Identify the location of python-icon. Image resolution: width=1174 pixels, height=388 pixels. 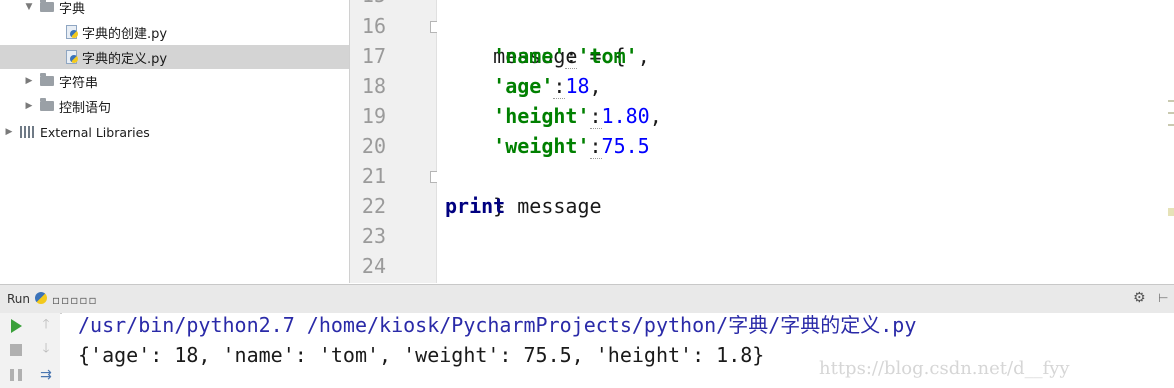
(41, 298).